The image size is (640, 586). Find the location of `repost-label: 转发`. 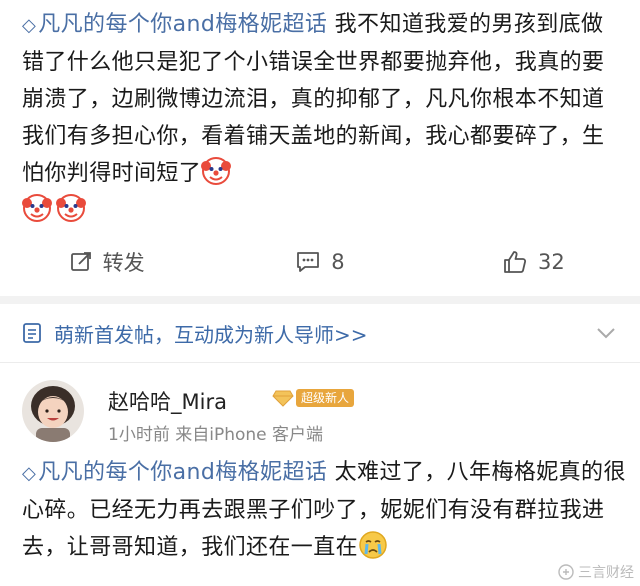

repost-label: 转发 is located at coordinates (123, 263).